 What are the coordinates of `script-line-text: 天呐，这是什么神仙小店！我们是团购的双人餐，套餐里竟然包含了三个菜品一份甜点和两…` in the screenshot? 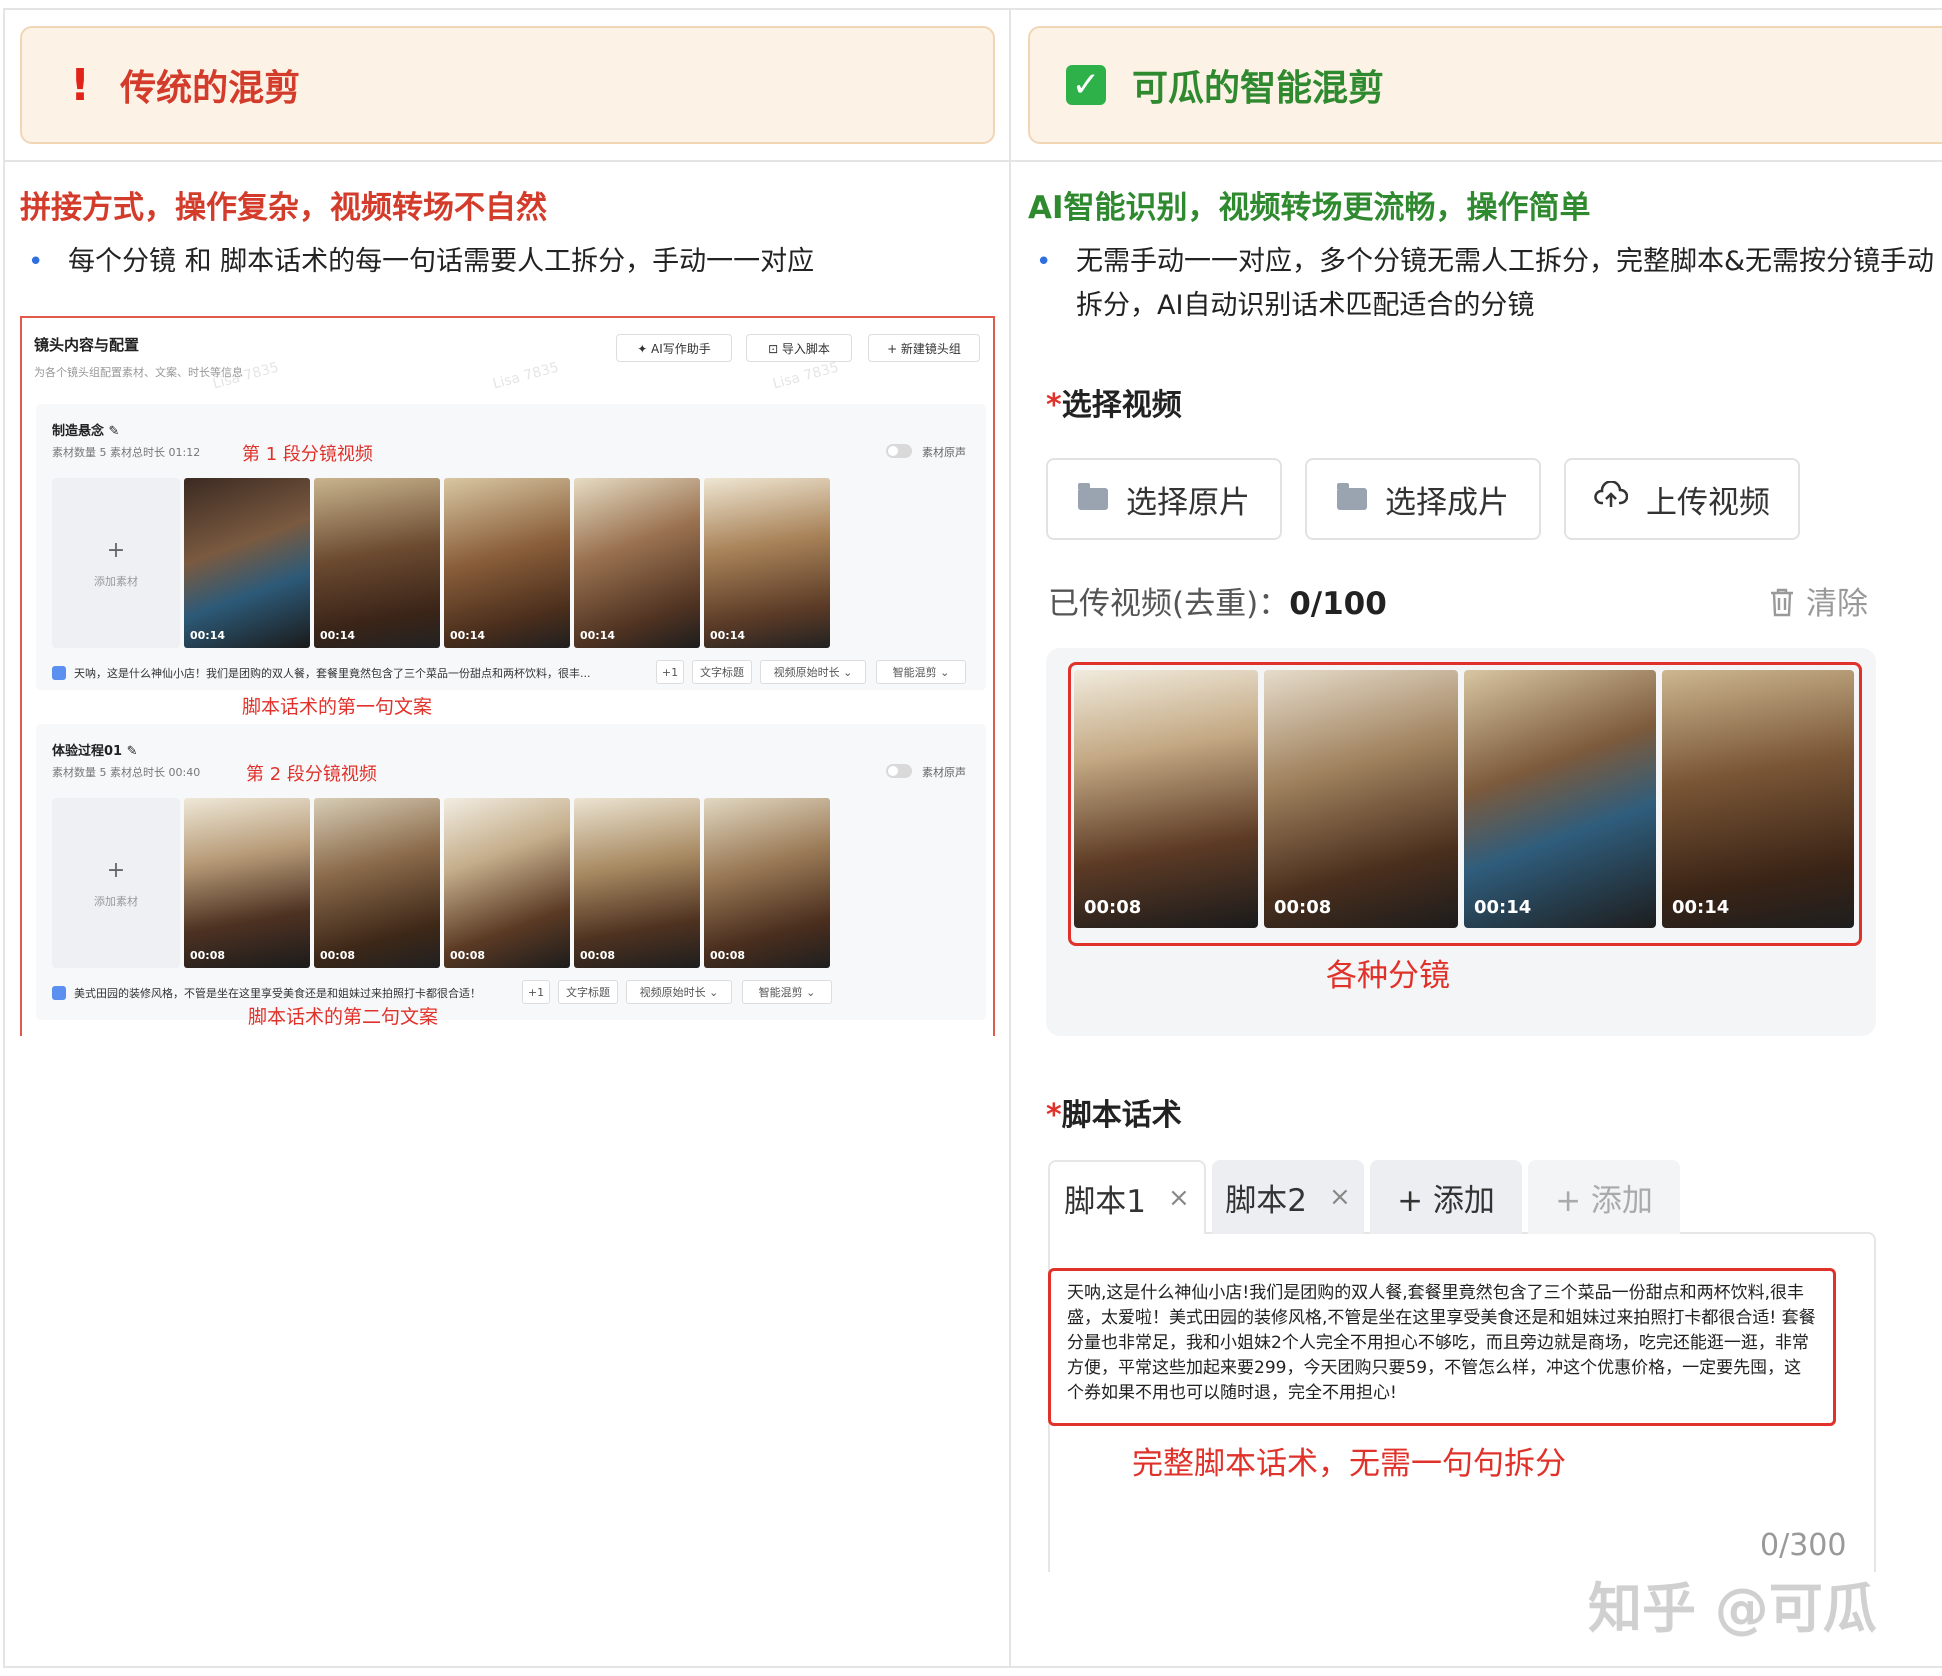 It's located at (332, 673).